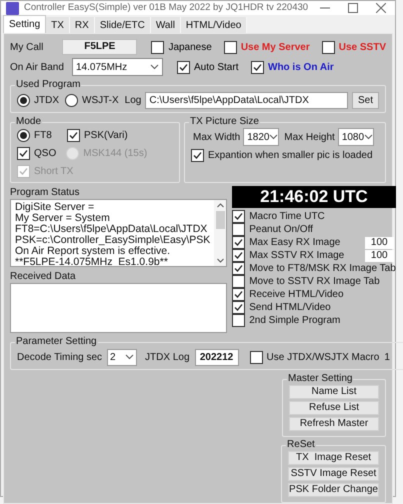 The image size is (403, 504). Describe the element at coordinates (290, 156) in the screenshot. I see `label: Expantion when smaller pic is loaded` at that location.